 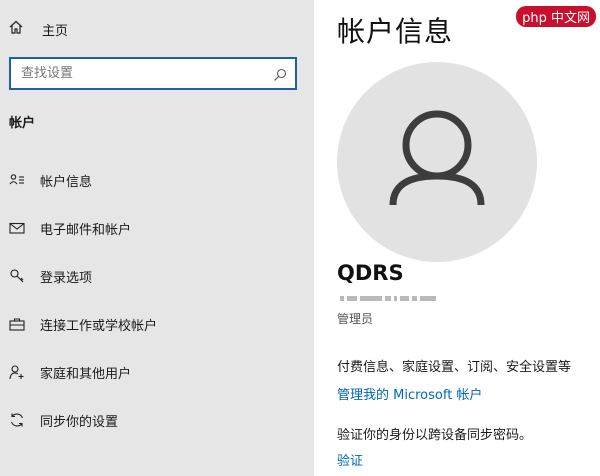 I want to click on briefcase-icon, so click(x=17, y=324).